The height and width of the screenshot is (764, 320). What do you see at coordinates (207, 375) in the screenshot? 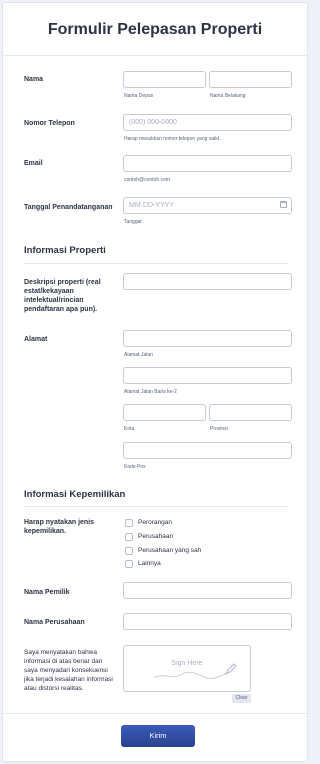
I see `street2-input` at bounding box center [207, 375].